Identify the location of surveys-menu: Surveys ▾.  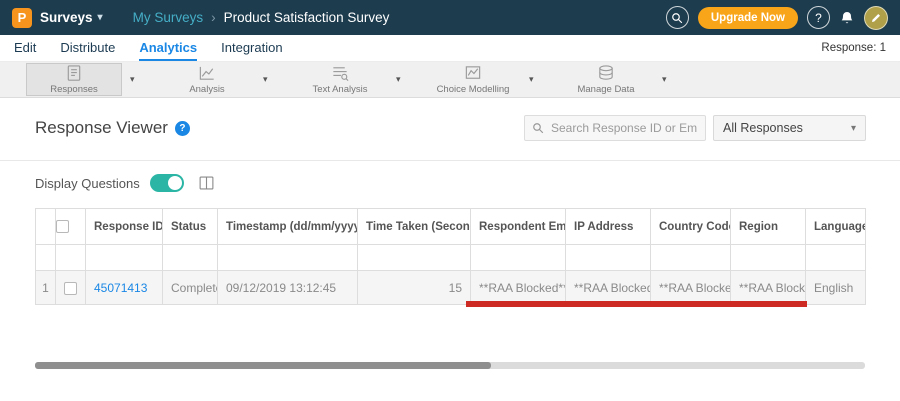
(71, 17).